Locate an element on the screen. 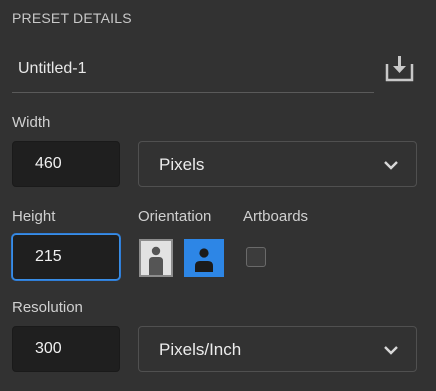 The height and width of the screenshot is (391, 436). landscape-person-icon is located at coordinates (204, 260).